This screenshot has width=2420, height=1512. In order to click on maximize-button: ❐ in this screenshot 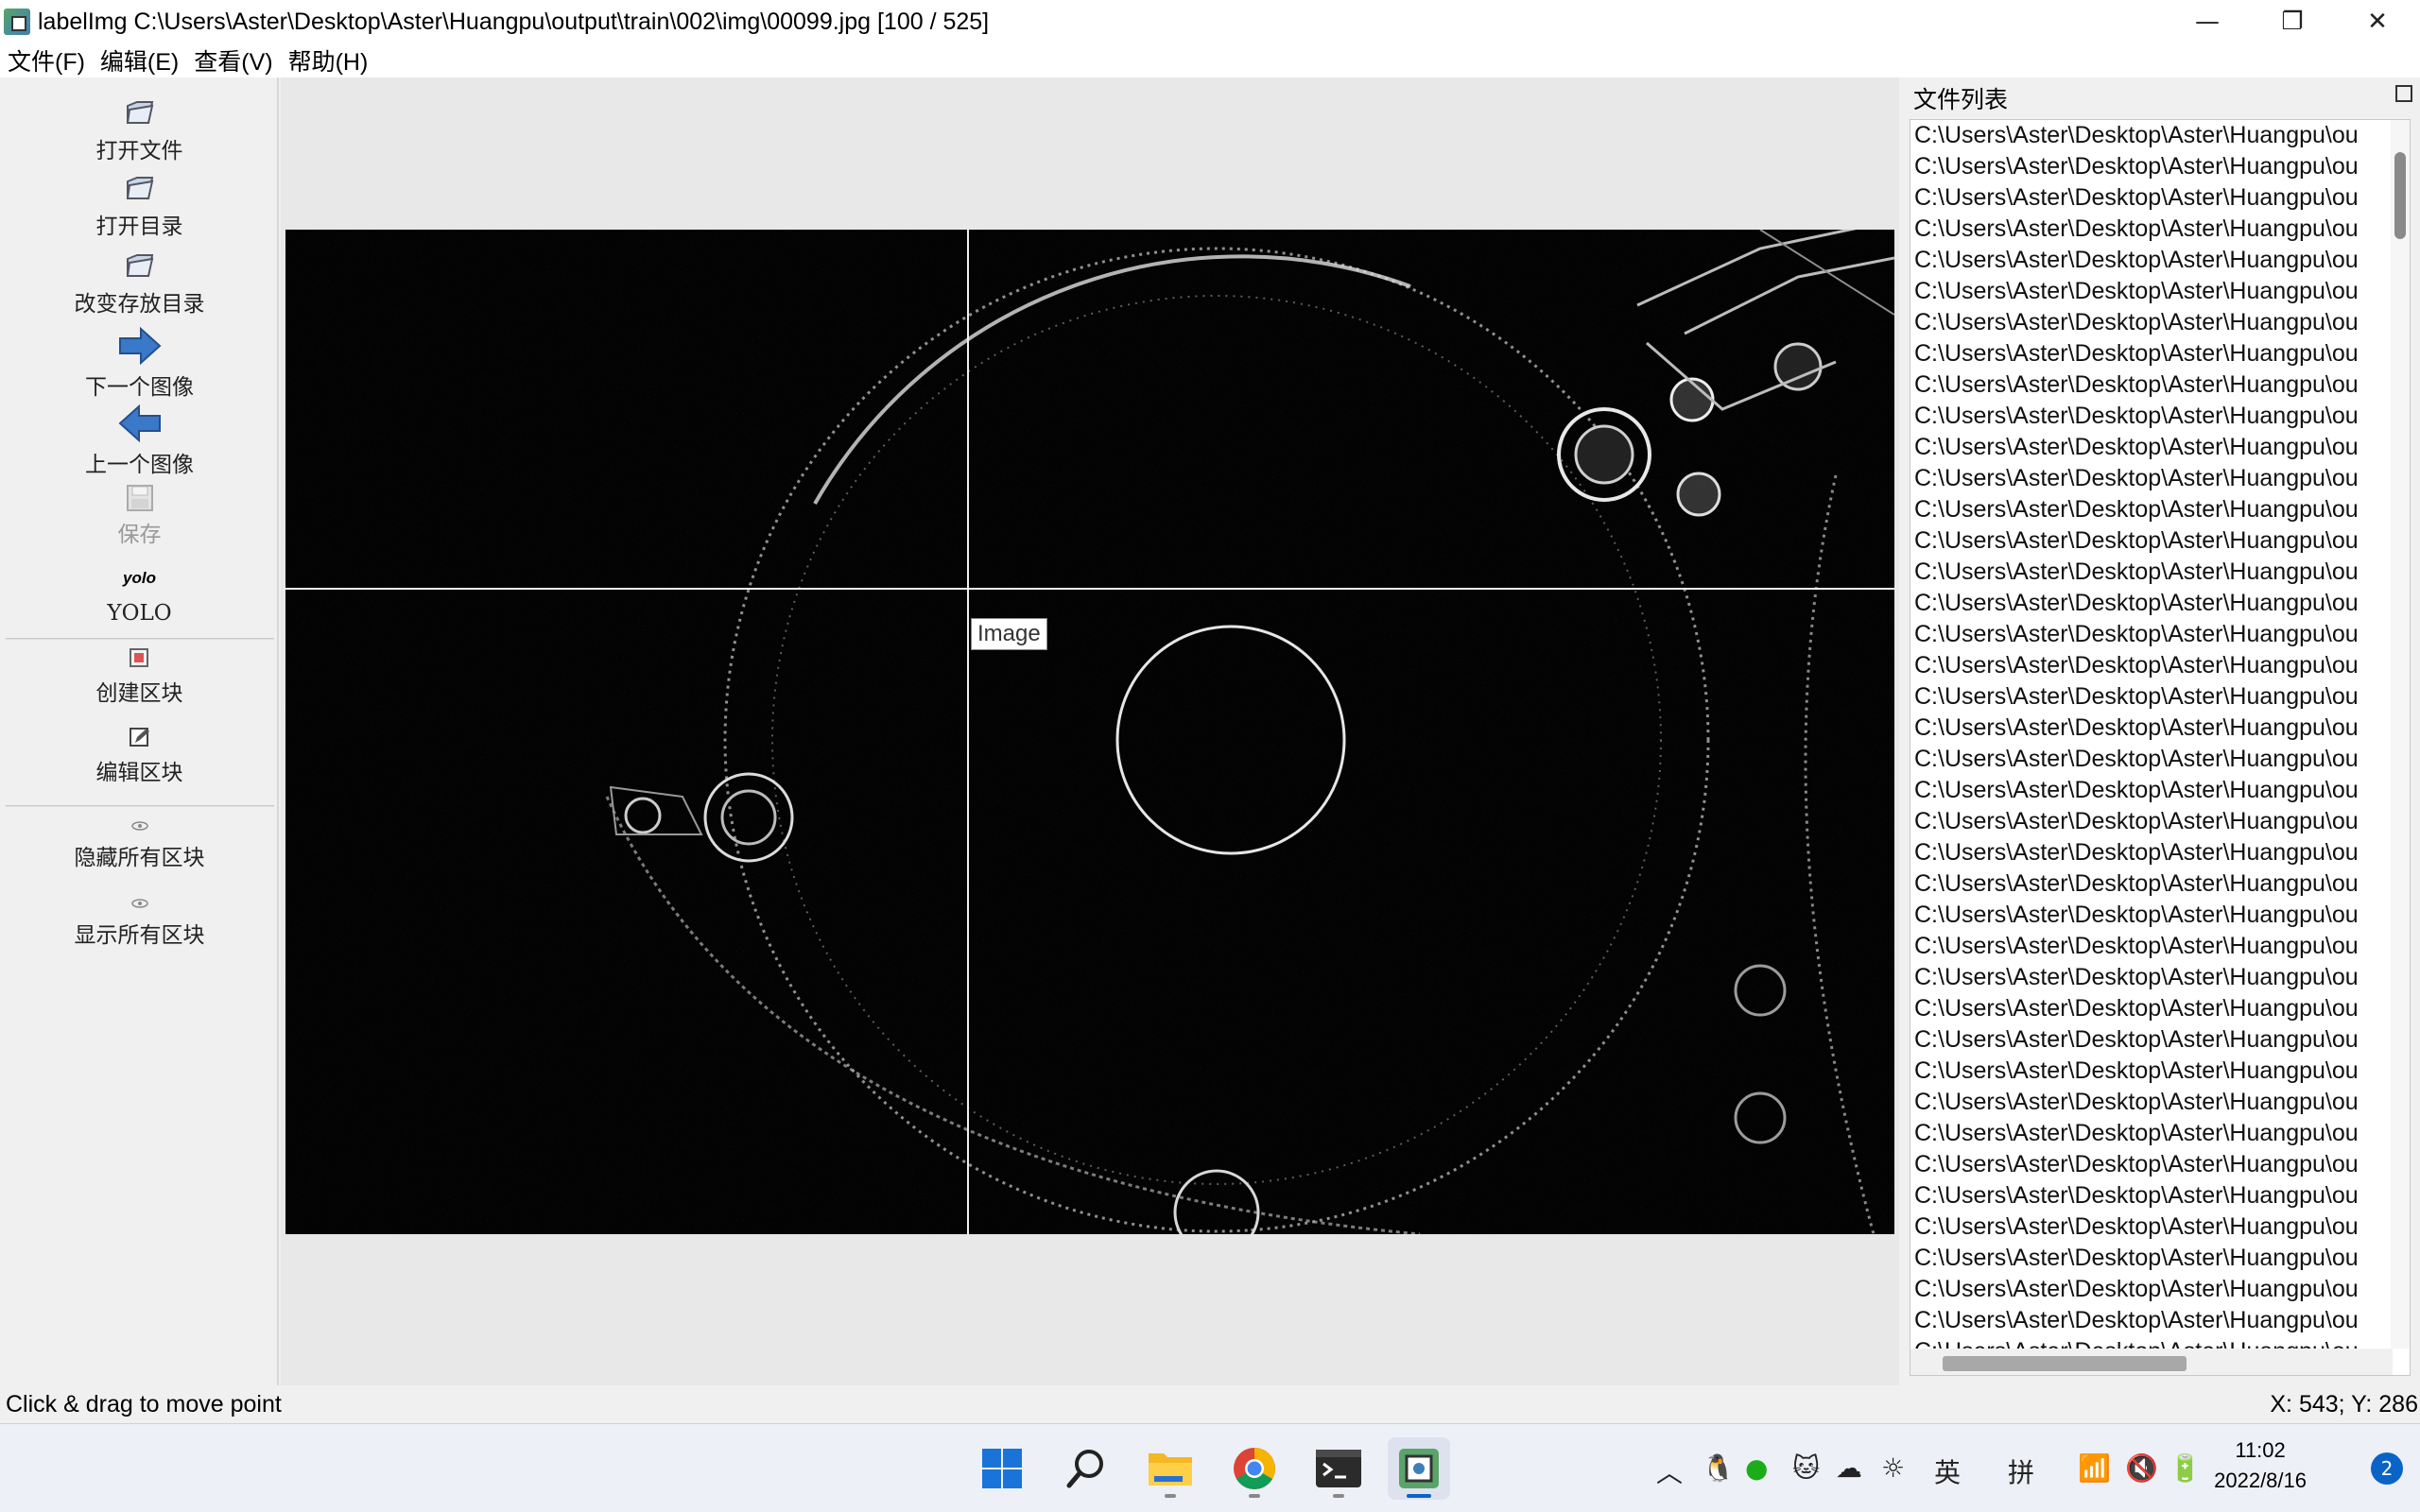, I will do `click(2292, 21)`.